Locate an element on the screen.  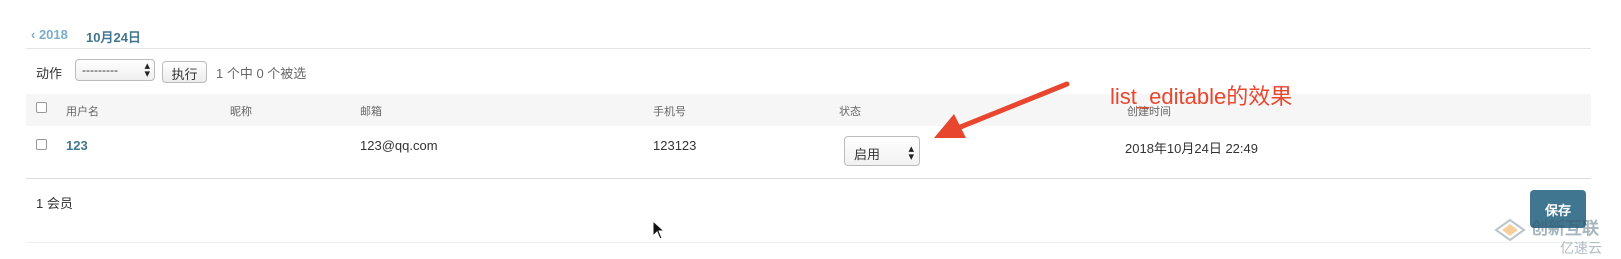
mouse-cursor-icon is located at coordinates (659, 230).